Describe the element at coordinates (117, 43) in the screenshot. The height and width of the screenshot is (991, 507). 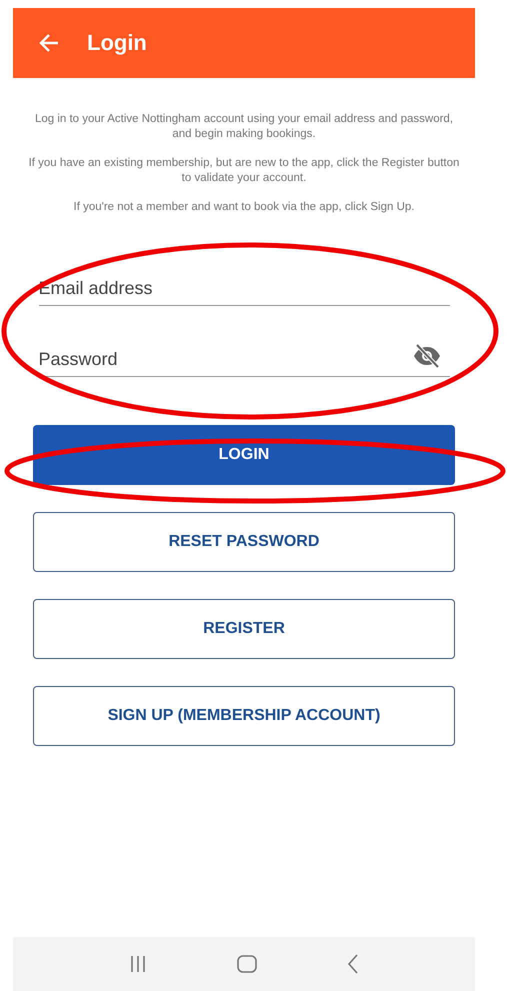
I see `screen-title: Login` at that location.